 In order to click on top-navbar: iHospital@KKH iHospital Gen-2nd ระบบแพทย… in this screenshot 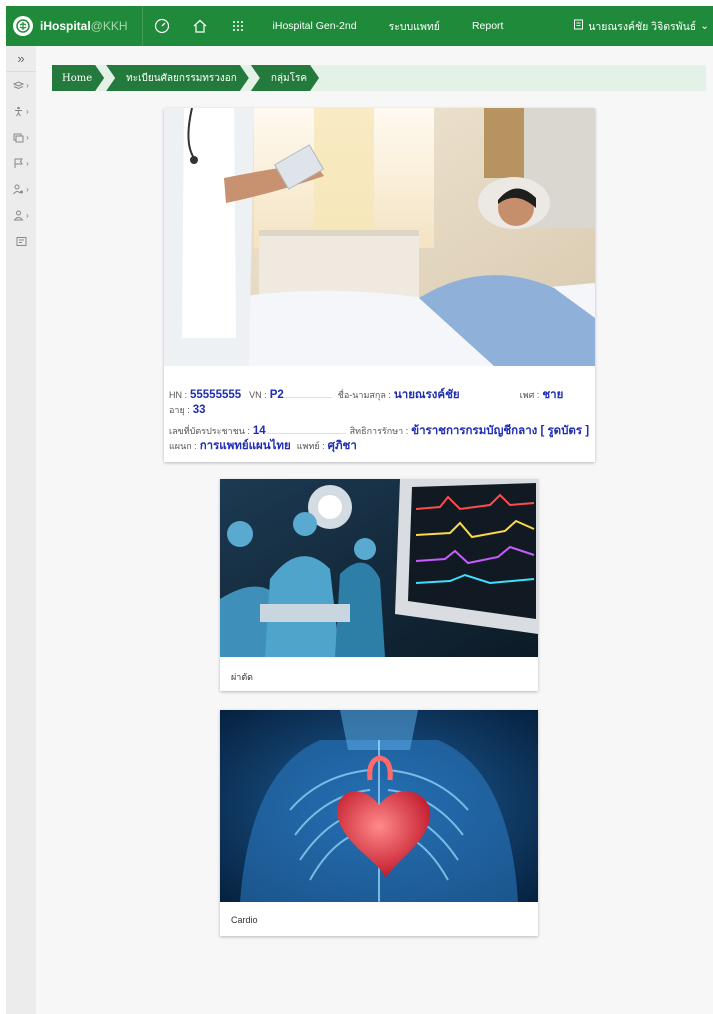, I will do `click(359, 26)`.